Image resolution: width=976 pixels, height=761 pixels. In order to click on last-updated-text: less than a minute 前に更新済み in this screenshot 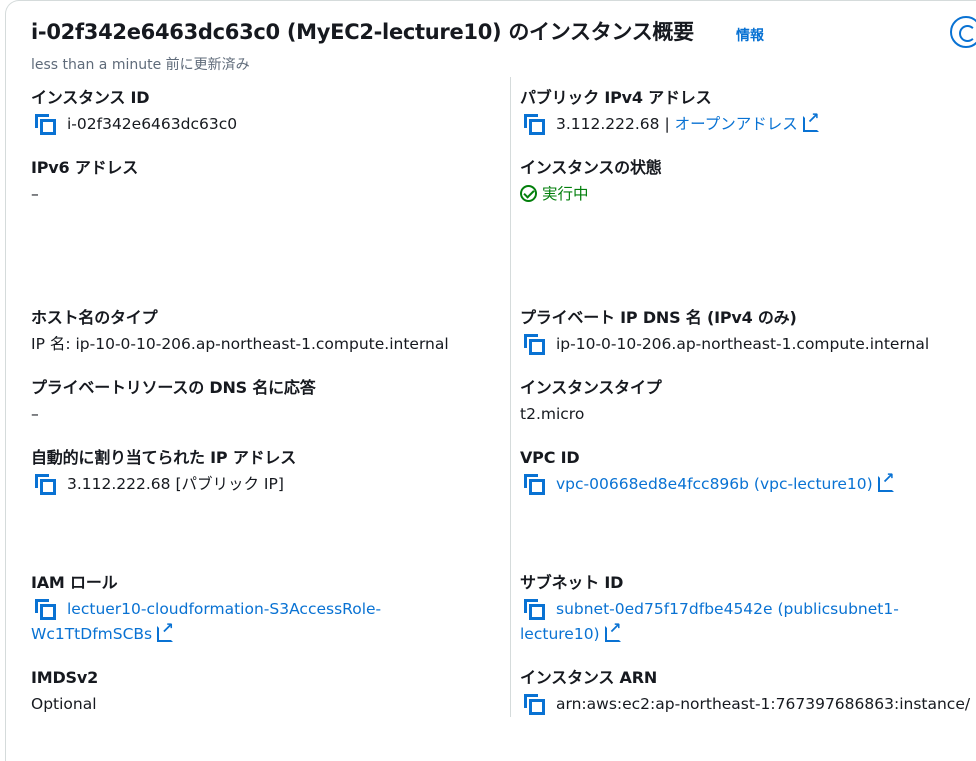, I will do `click(140, 65)`.